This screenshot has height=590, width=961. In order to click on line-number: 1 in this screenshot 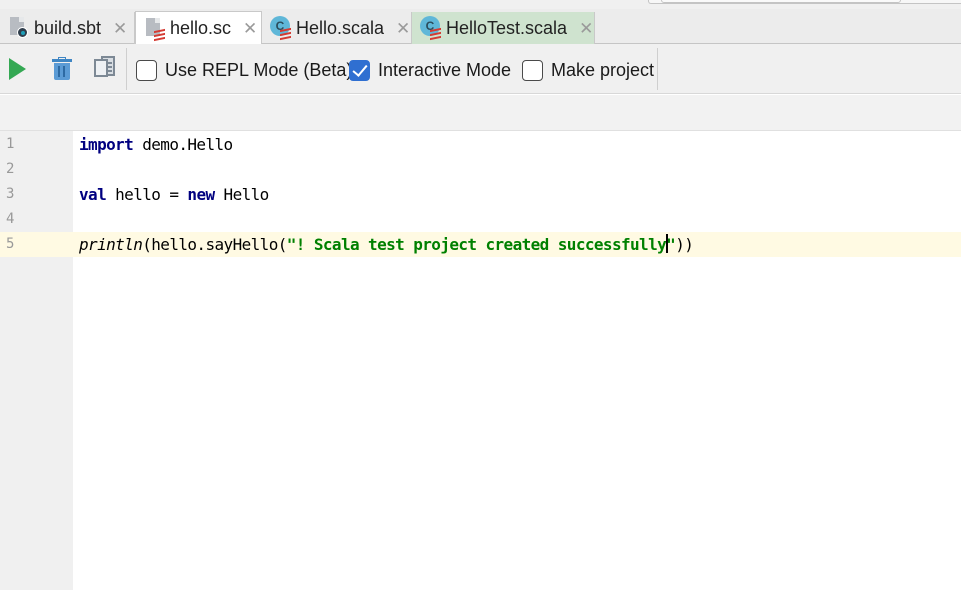, I will do `click(10, 144)`.